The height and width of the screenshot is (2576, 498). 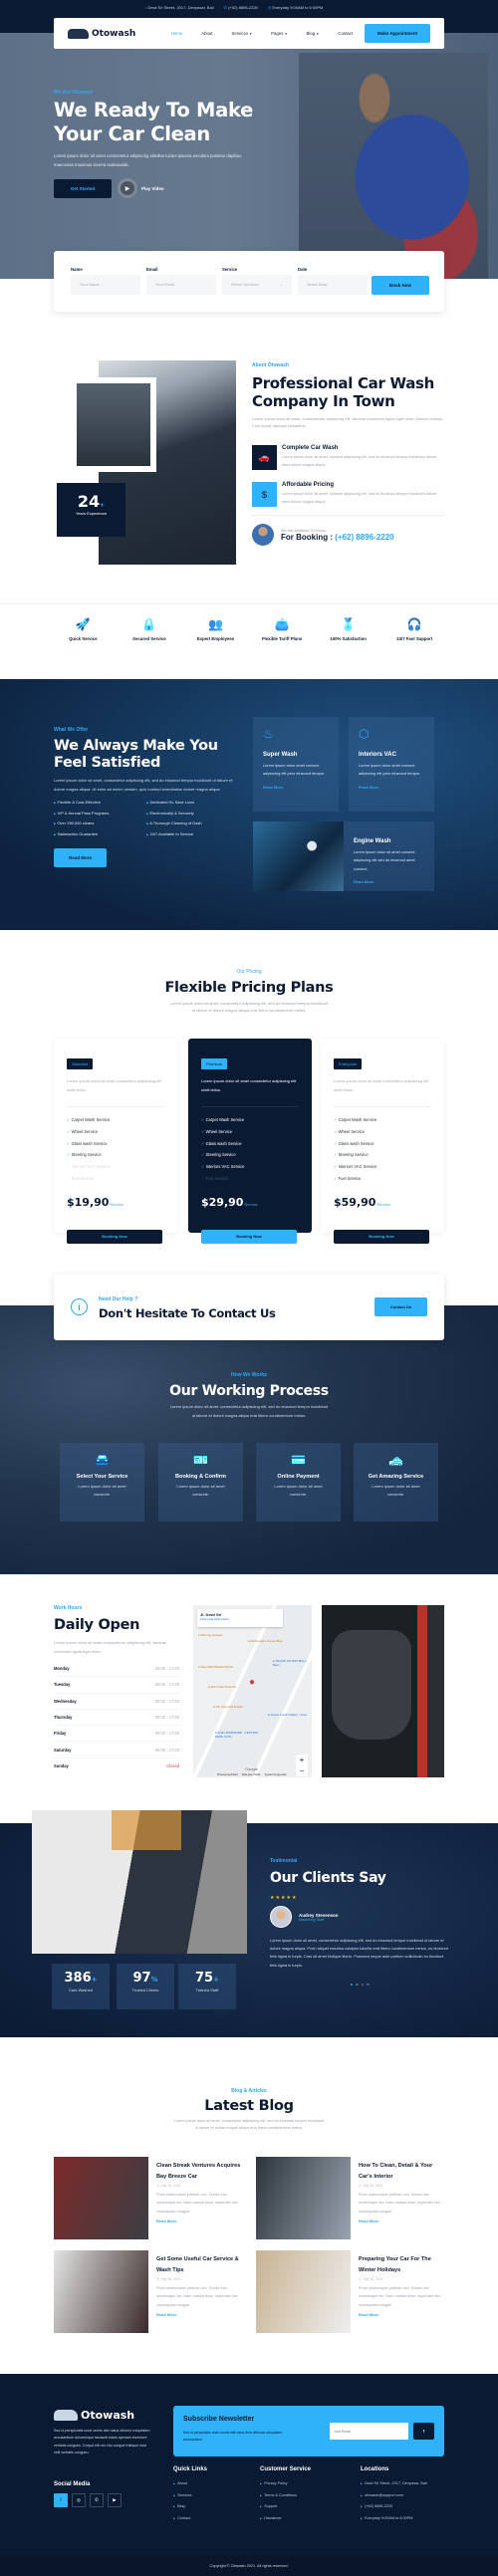 I want to click on service-input: Select Services ⌄, so click(x=257, y=285).